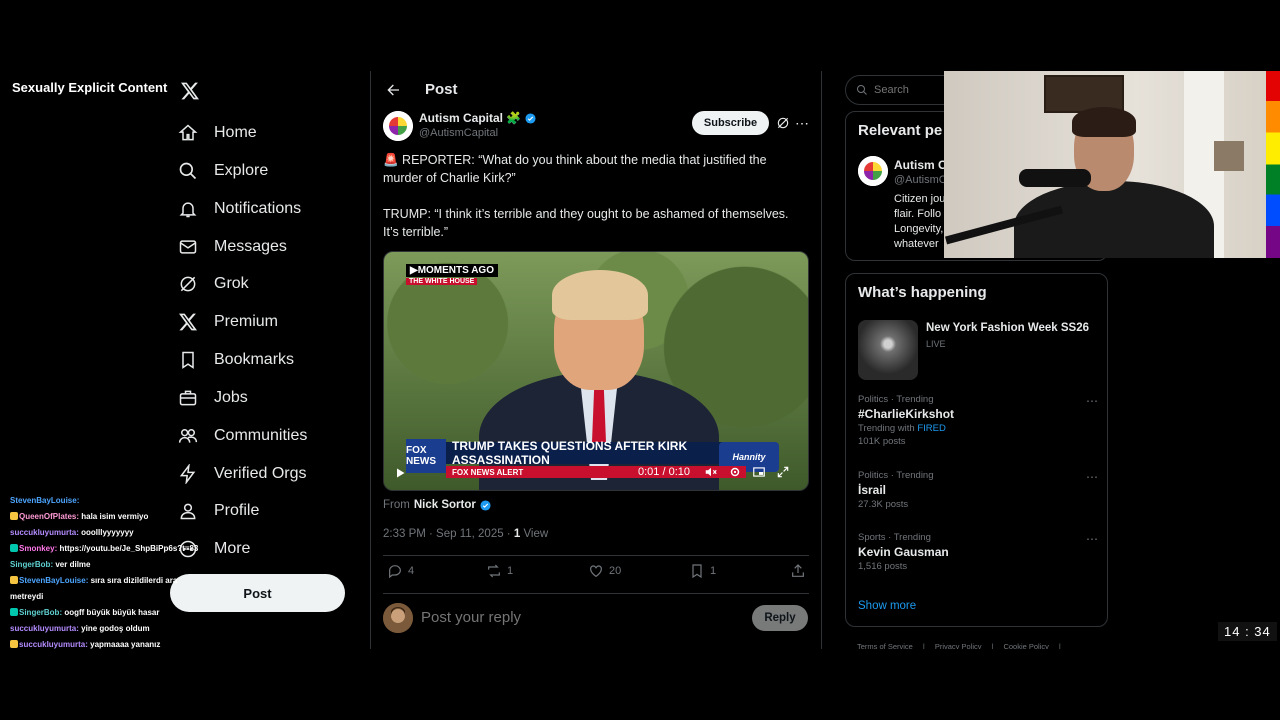 This screenshot has width=1280, height=720. What do you see at coordinates (747, 472) in the screenshot?
I see `video-controls` at bounding box center [747, 472].